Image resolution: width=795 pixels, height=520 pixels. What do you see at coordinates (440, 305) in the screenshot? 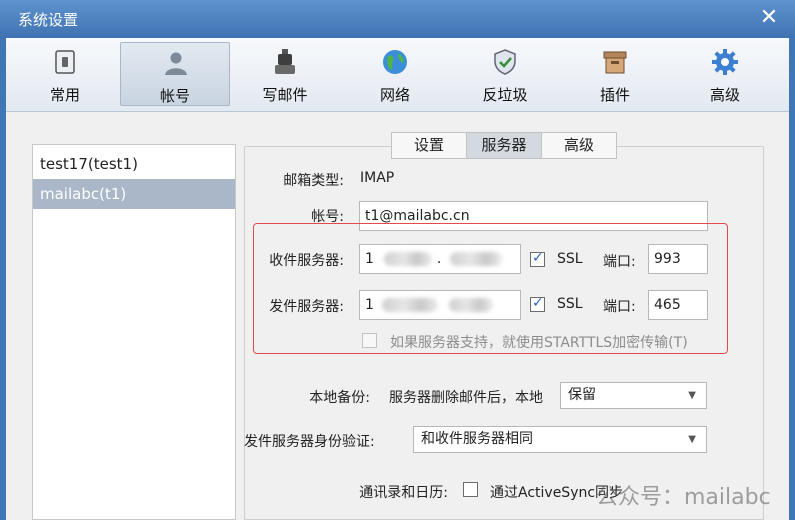
I see `outgoing-server-field: 1` at bounding box center [440, 305].